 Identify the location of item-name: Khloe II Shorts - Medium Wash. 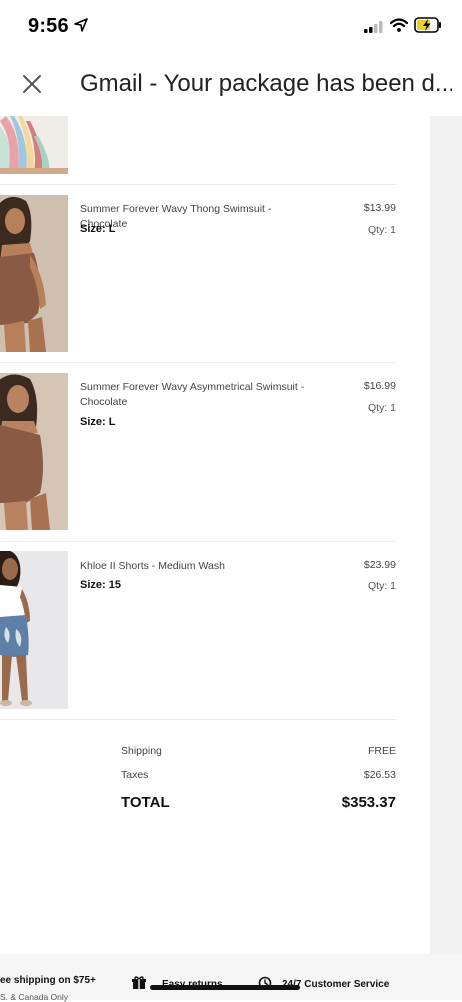
(195, 566).